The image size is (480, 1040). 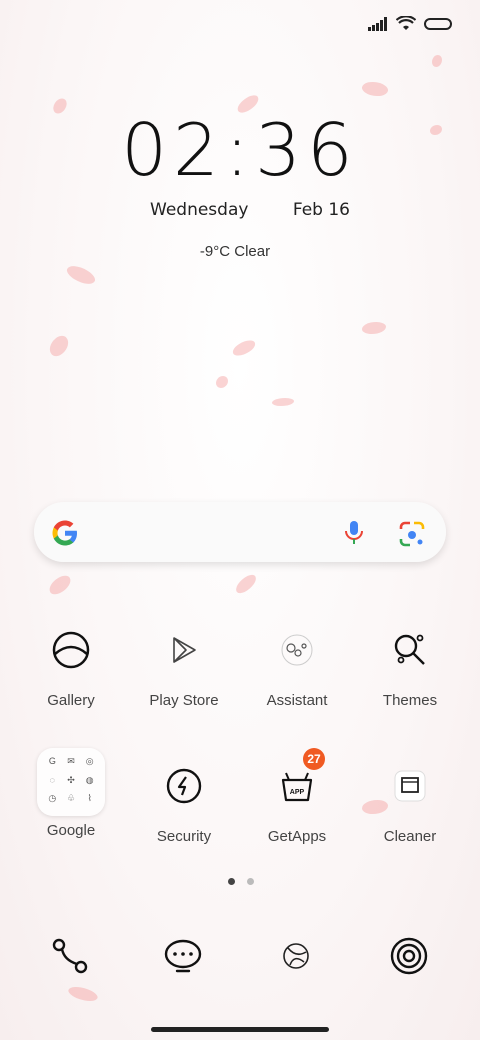 I want to click on notification-badge: 27, so click(x=314, y=759).